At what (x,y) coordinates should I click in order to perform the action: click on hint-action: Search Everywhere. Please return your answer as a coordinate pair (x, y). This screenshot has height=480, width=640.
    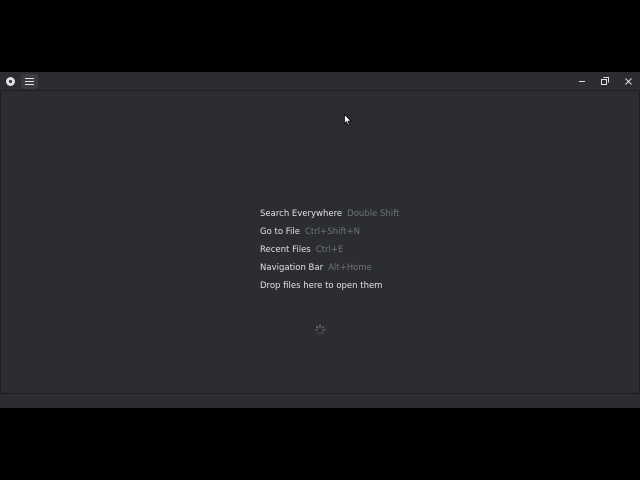
    Looking at the image, I should click on (301, 214).